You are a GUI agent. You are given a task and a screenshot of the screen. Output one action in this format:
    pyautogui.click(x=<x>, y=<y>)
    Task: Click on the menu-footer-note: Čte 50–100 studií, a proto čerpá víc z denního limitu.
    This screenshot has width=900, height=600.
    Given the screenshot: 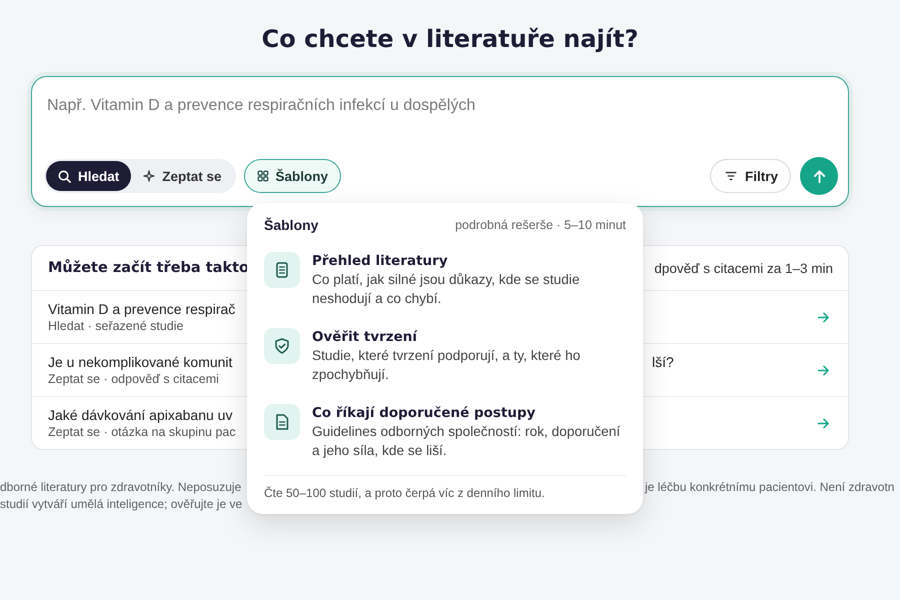 What is the action you would take?
    pyautogui.click(x=445, y=488)
    